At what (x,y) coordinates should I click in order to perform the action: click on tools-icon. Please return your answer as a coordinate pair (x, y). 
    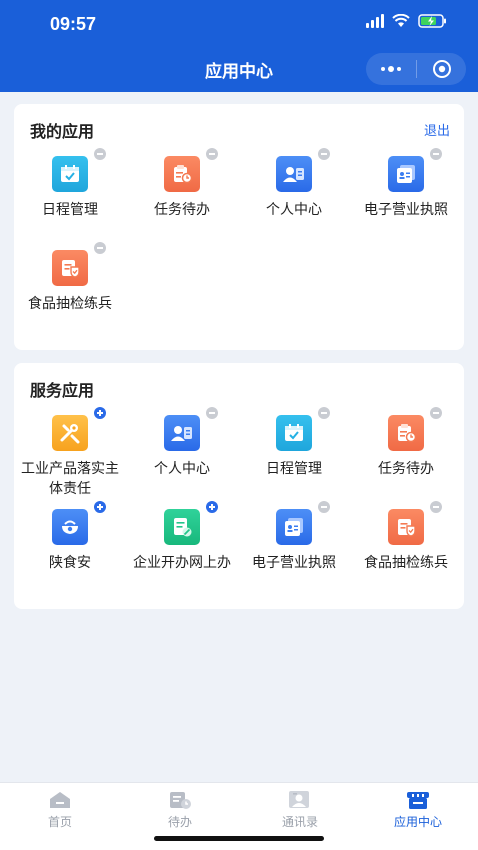
    Looking at the image, I should click on (70, 433).